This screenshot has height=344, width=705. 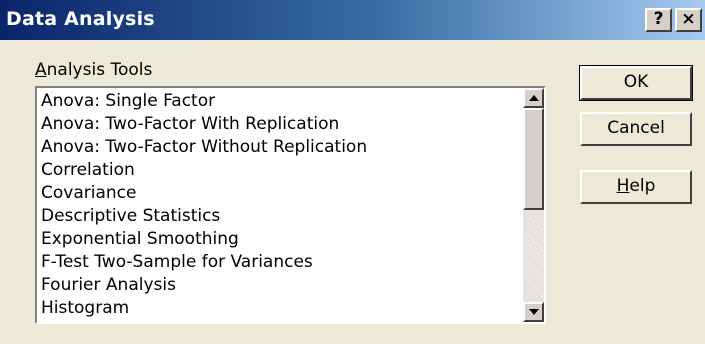 I want to click on help-button-text: elp, so click(x=642, y=186).